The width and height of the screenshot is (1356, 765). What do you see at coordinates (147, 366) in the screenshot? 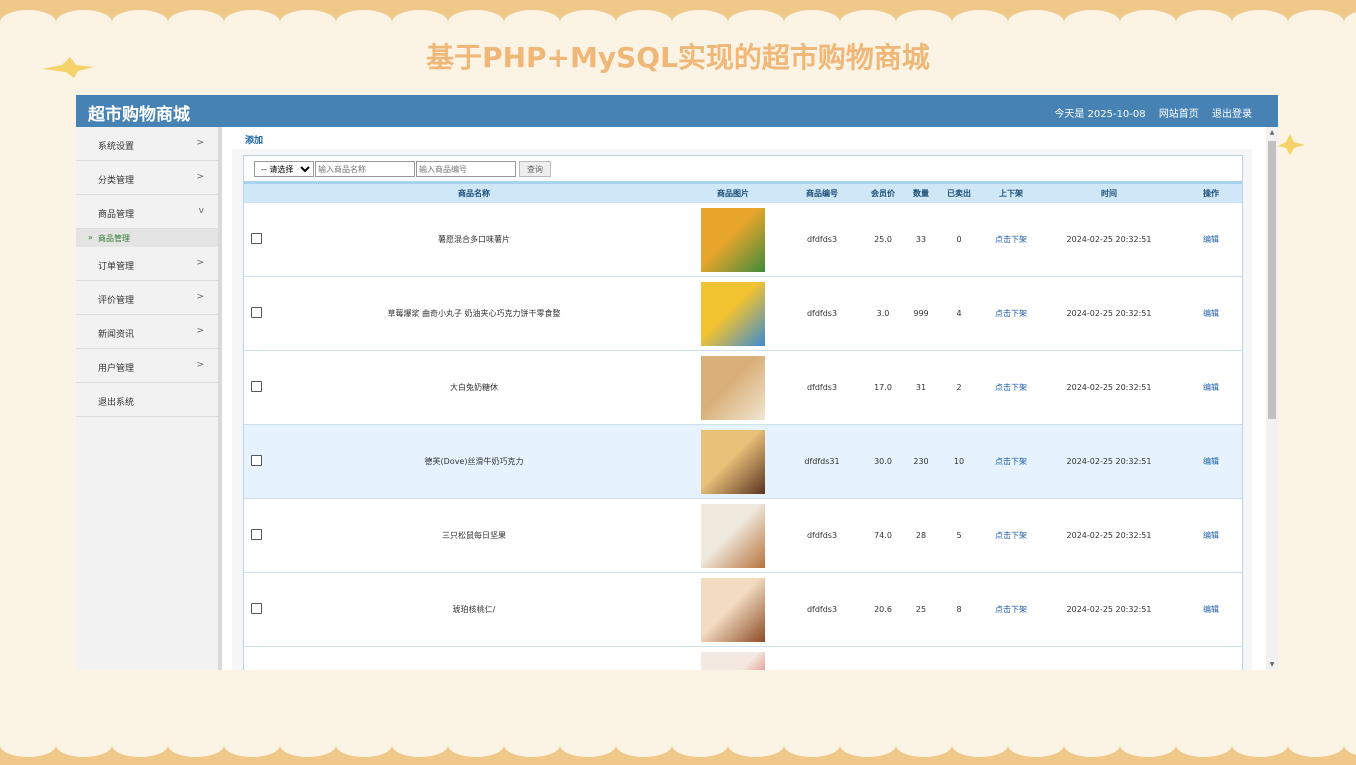
I see `sidebar-item-users: 用户管理 >` at bounding box center [147, 366].